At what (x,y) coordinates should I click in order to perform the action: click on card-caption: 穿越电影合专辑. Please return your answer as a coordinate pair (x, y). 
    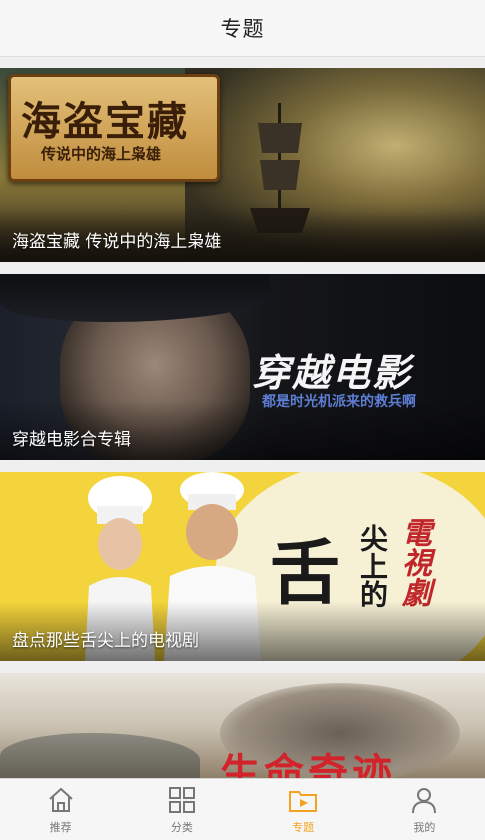
    Looking at the image, I should click on (71, 440).